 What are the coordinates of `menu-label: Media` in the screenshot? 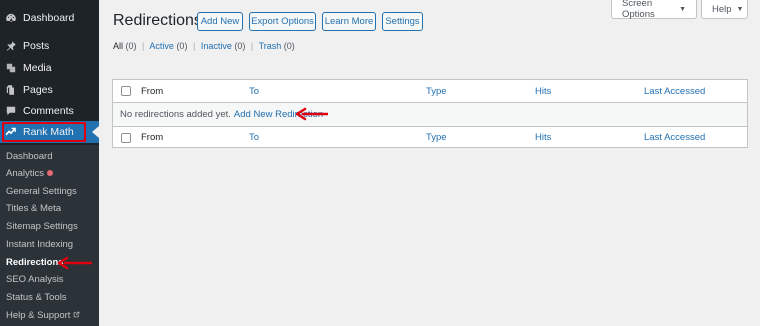 It's located at (37, 68).